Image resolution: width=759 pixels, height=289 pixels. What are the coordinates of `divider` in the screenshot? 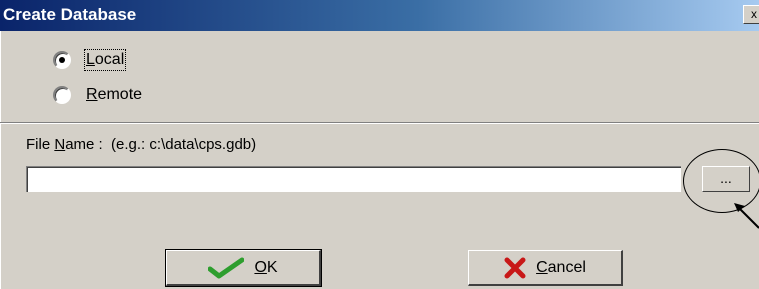 It's located at (379, 123).